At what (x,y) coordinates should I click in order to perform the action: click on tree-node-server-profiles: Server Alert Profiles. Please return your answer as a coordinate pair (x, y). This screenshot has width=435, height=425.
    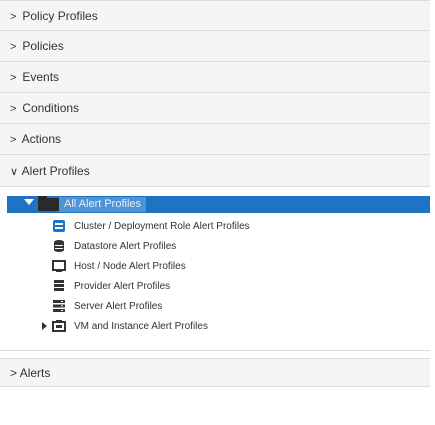
    Looking at the image, I should click on (107, 306).